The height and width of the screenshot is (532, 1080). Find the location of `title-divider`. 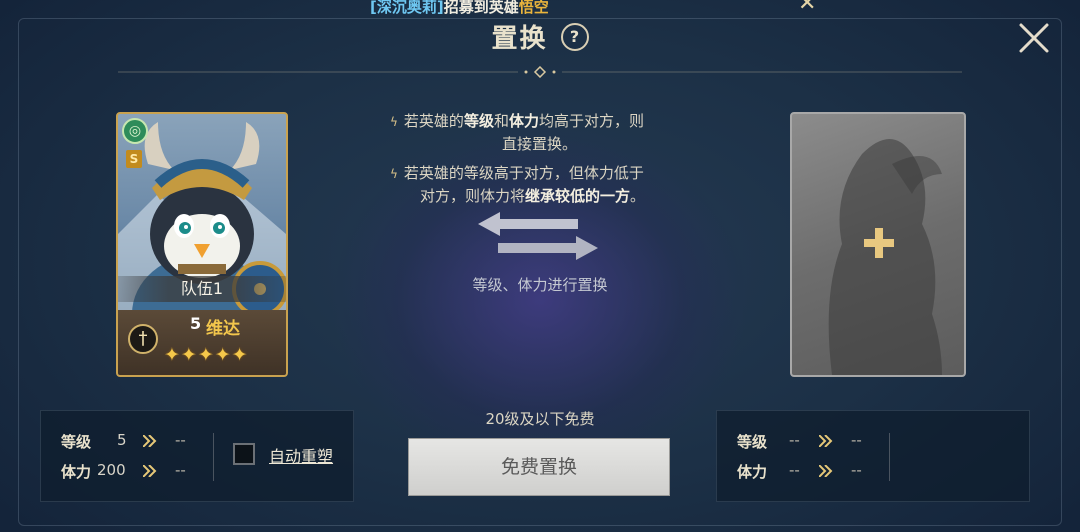

title-divider is located at coordinates (540, 72).